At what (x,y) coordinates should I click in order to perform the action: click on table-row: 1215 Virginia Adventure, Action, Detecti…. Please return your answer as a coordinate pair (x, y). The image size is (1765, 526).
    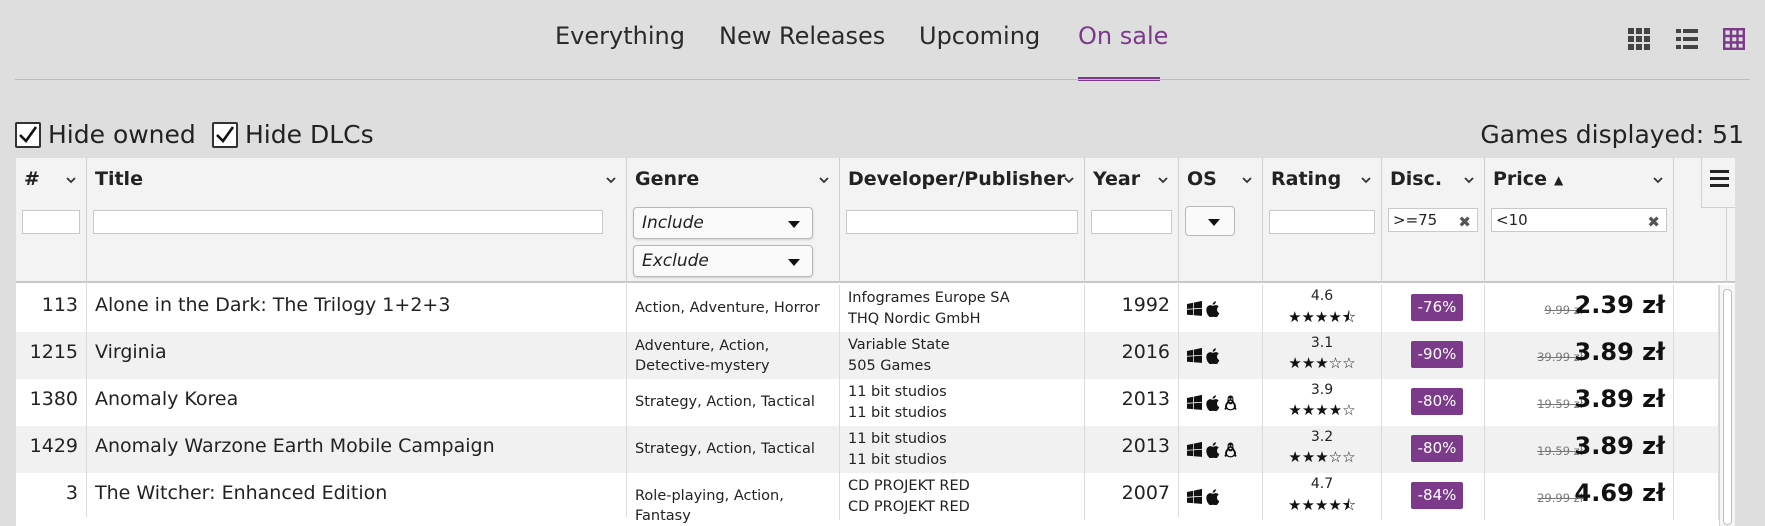
    Looking at the image, I should click on (875, 354).